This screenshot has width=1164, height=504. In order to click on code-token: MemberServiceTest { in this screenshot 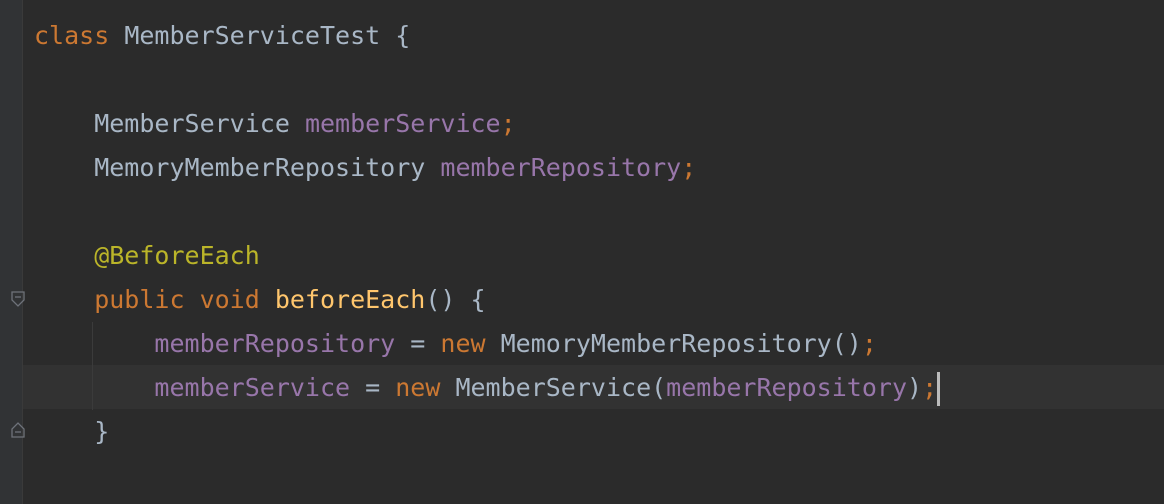, I will do `click(260, 35)`.